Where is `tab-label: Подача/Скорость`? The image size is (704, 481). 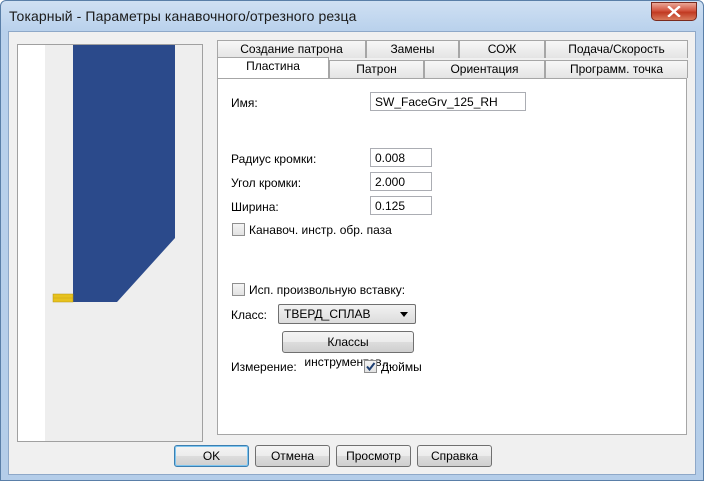
tab-label: Подача/Скорость is located at coordinates (616, 49).